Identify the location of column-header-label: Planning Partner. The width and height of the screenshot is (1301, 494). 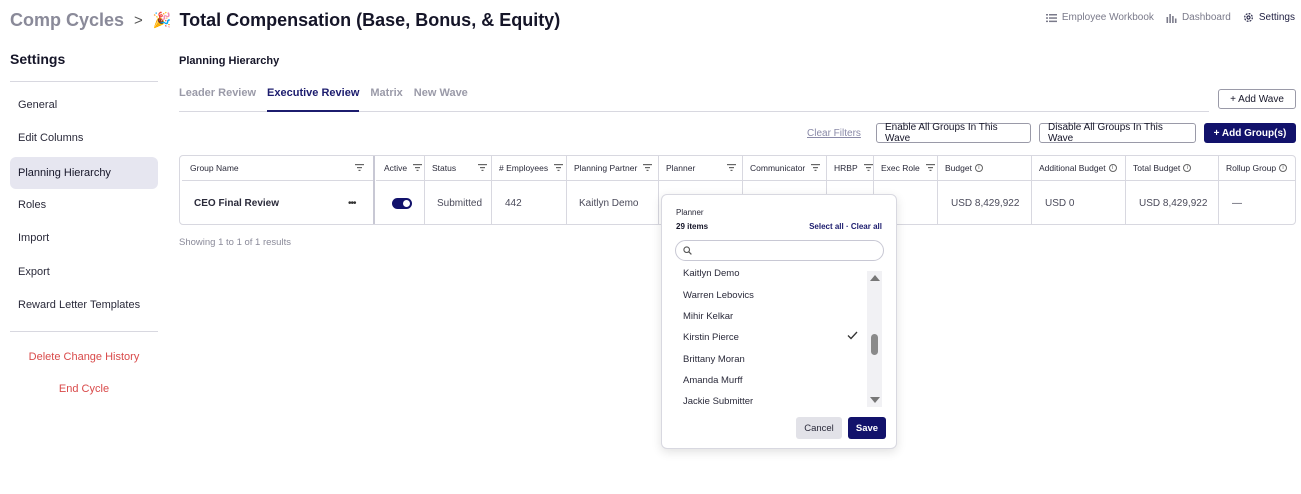
(606, 168).